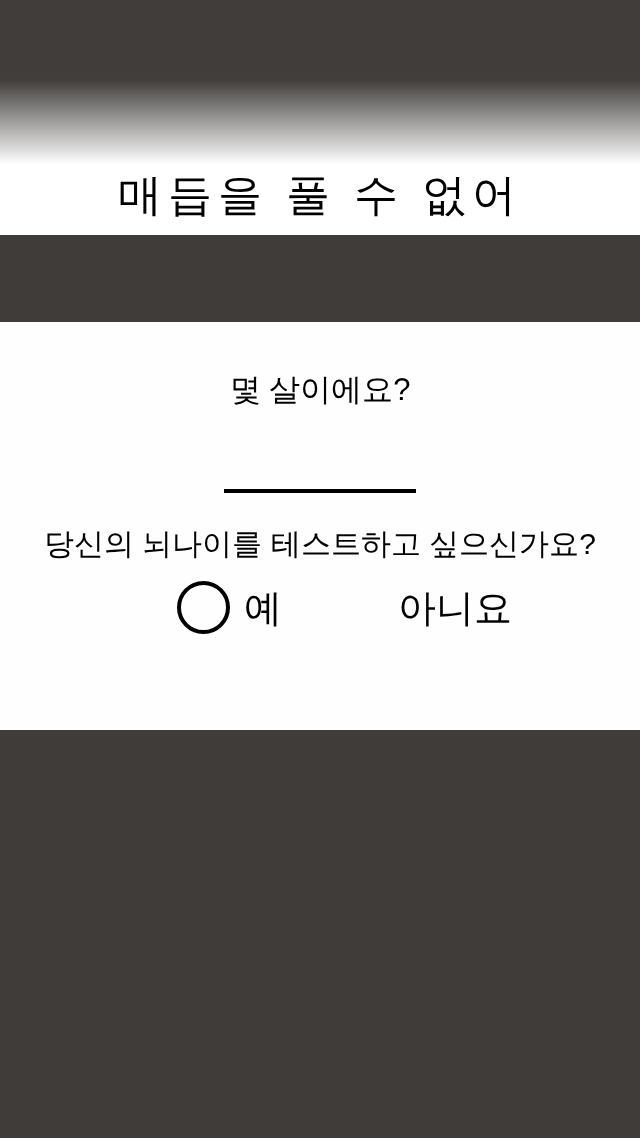  I want to click on question-text: 몇 살이에요?, so click(320, 390).